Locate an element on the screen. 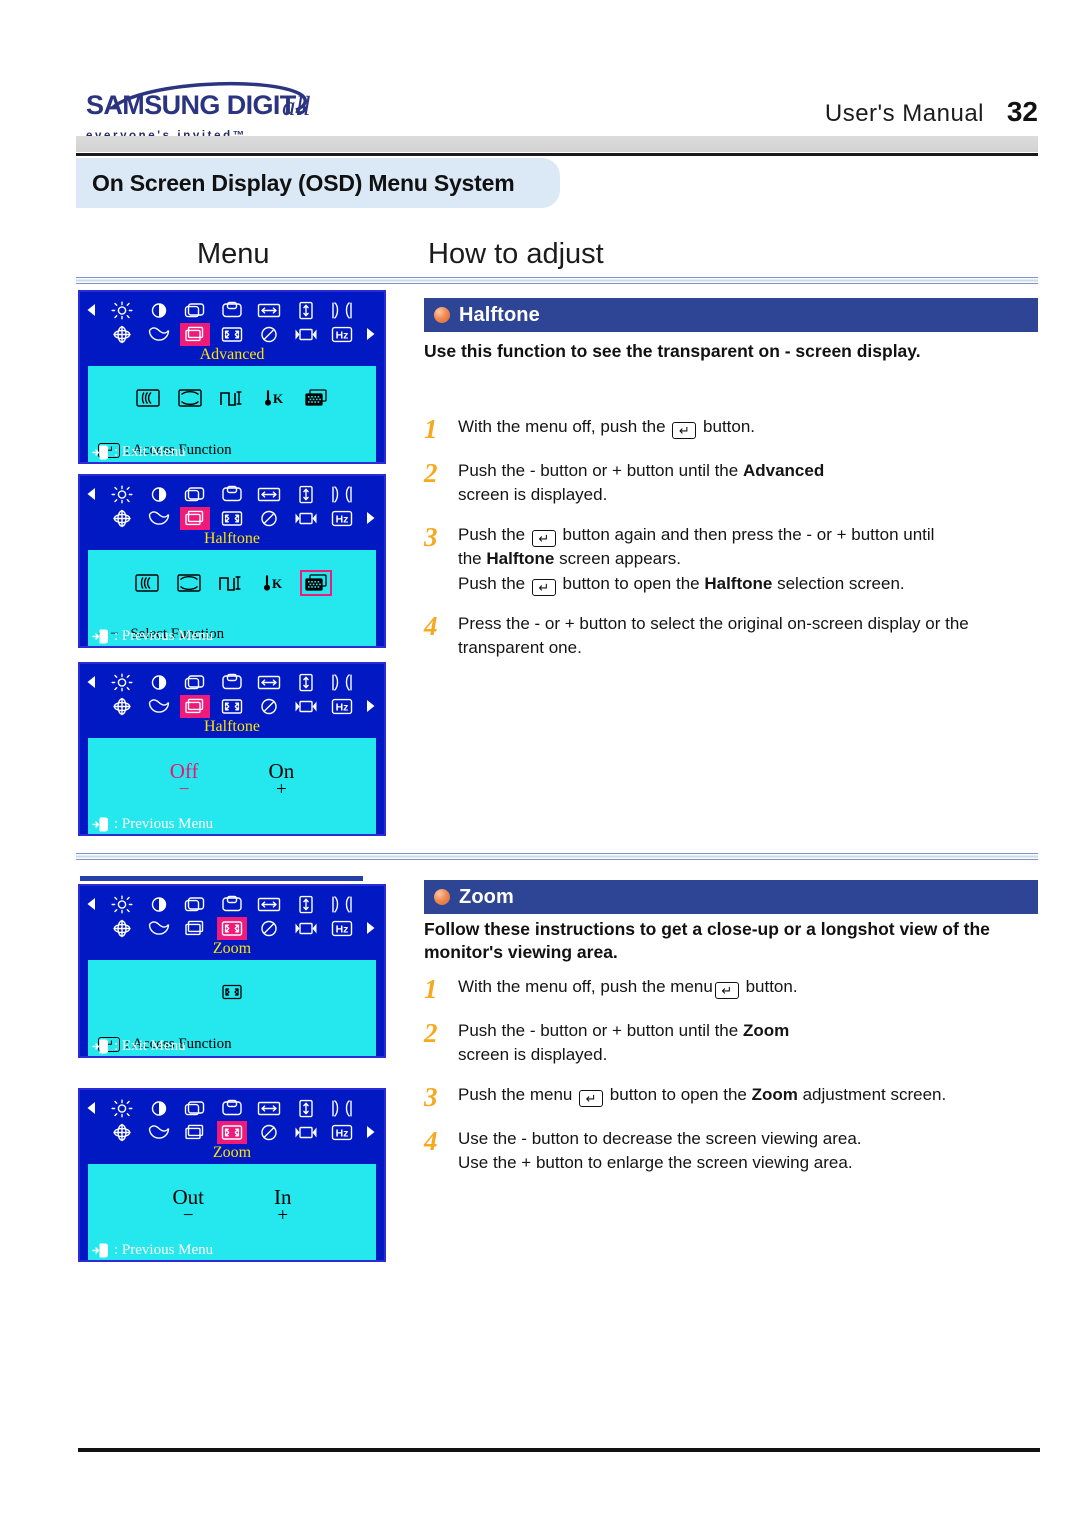  osd-option-off: Off − is located at coordinates (184, 780).